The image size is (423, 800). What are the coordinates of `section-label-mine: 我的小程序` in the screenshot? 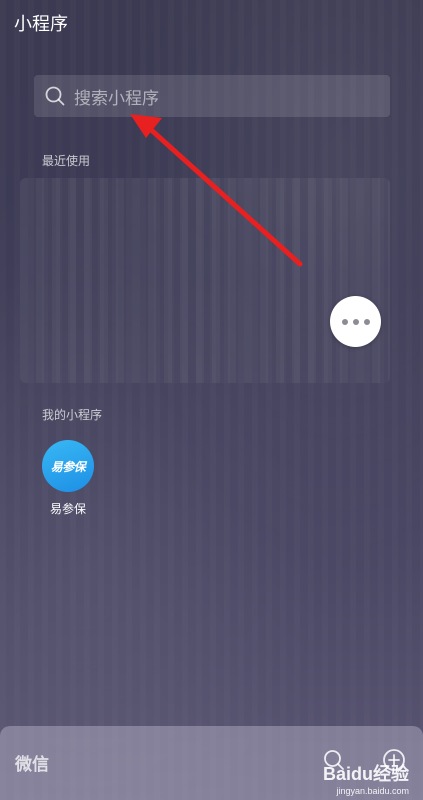 It's located at (72, 415).